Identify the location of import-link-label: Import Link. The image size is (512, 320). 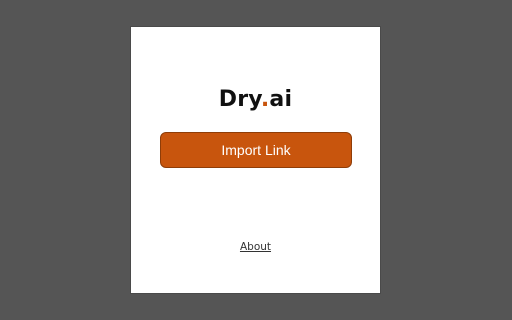
(256, 150).